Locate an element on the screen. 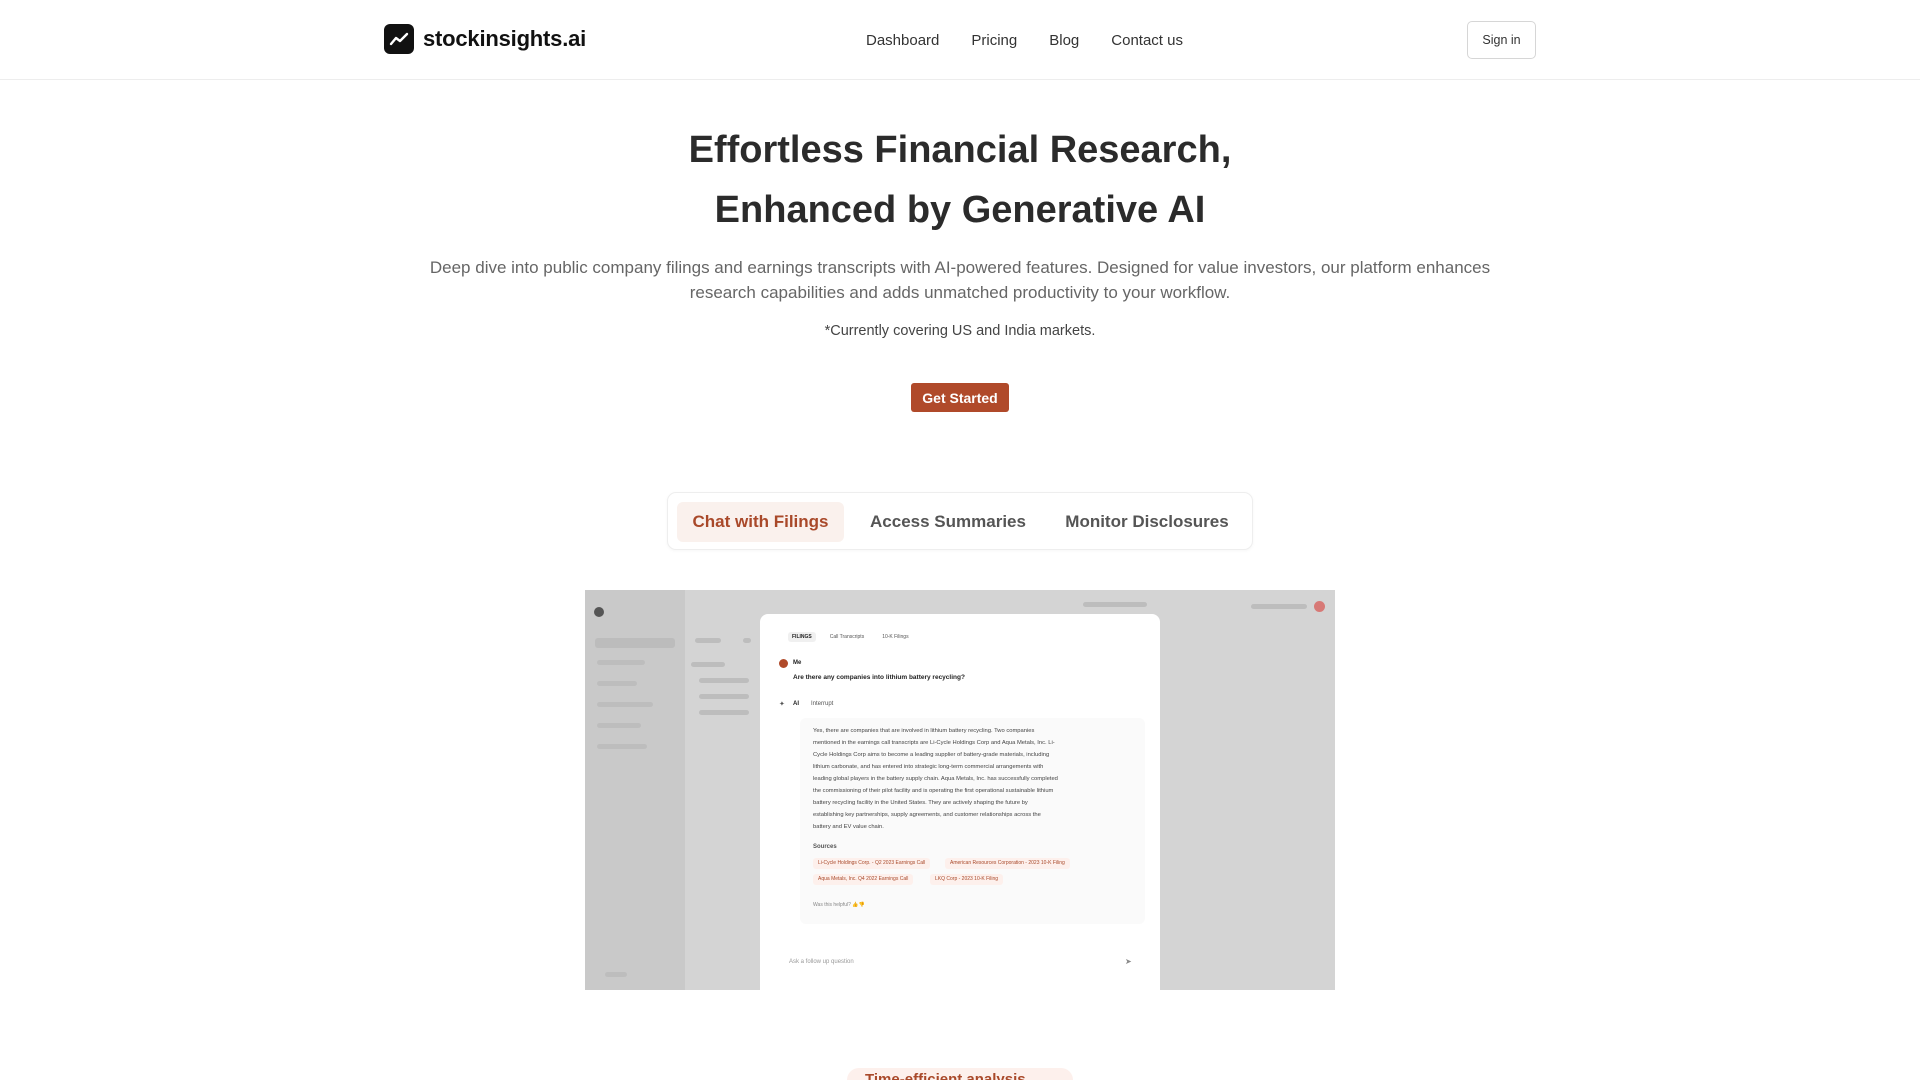 The height and width of the screenshot is (1080, 1920). interrupt-button: Interrupt is located at coordinates (822, 704).